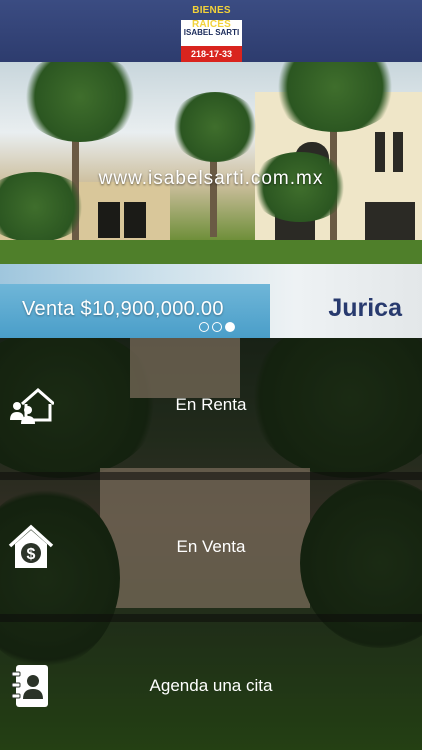  I want to click on listing-price: Venta $10,900,000.00, so click(123, 309).